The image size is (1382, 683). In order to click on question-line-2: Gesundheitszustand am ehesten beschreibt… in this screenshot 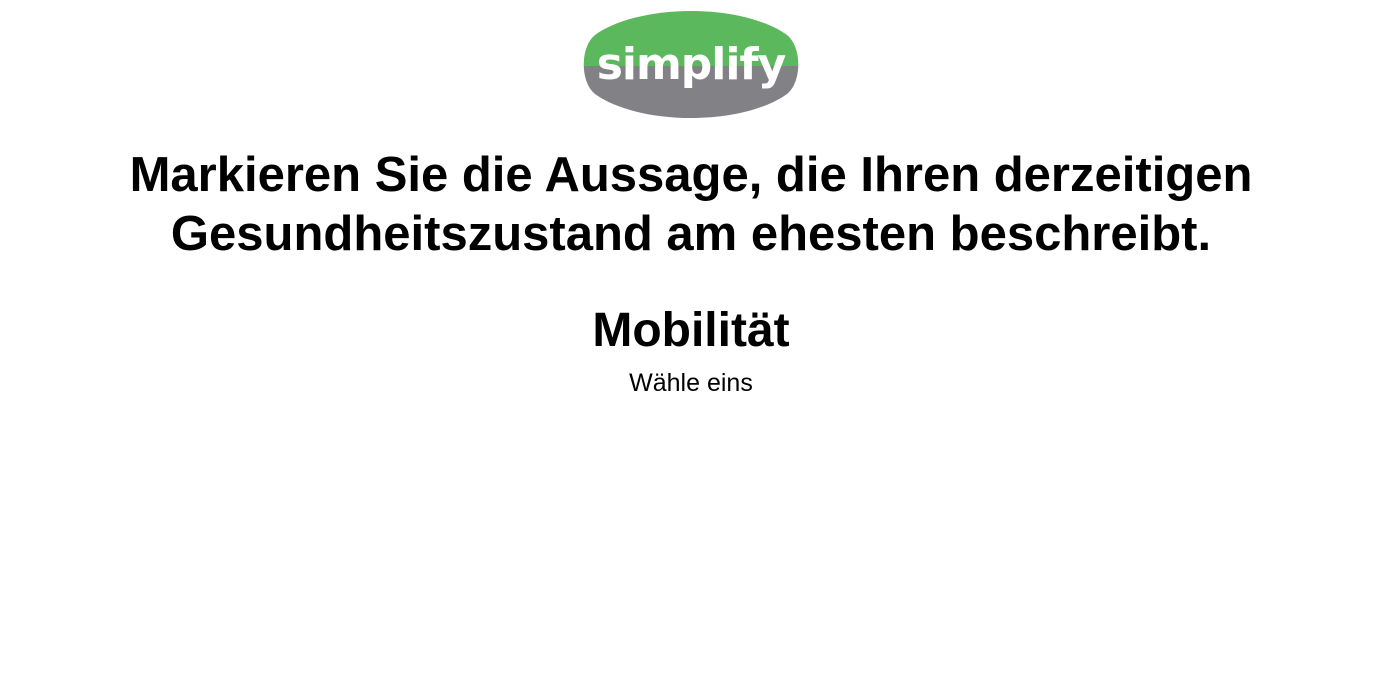, I will do `click(691, 234)`.